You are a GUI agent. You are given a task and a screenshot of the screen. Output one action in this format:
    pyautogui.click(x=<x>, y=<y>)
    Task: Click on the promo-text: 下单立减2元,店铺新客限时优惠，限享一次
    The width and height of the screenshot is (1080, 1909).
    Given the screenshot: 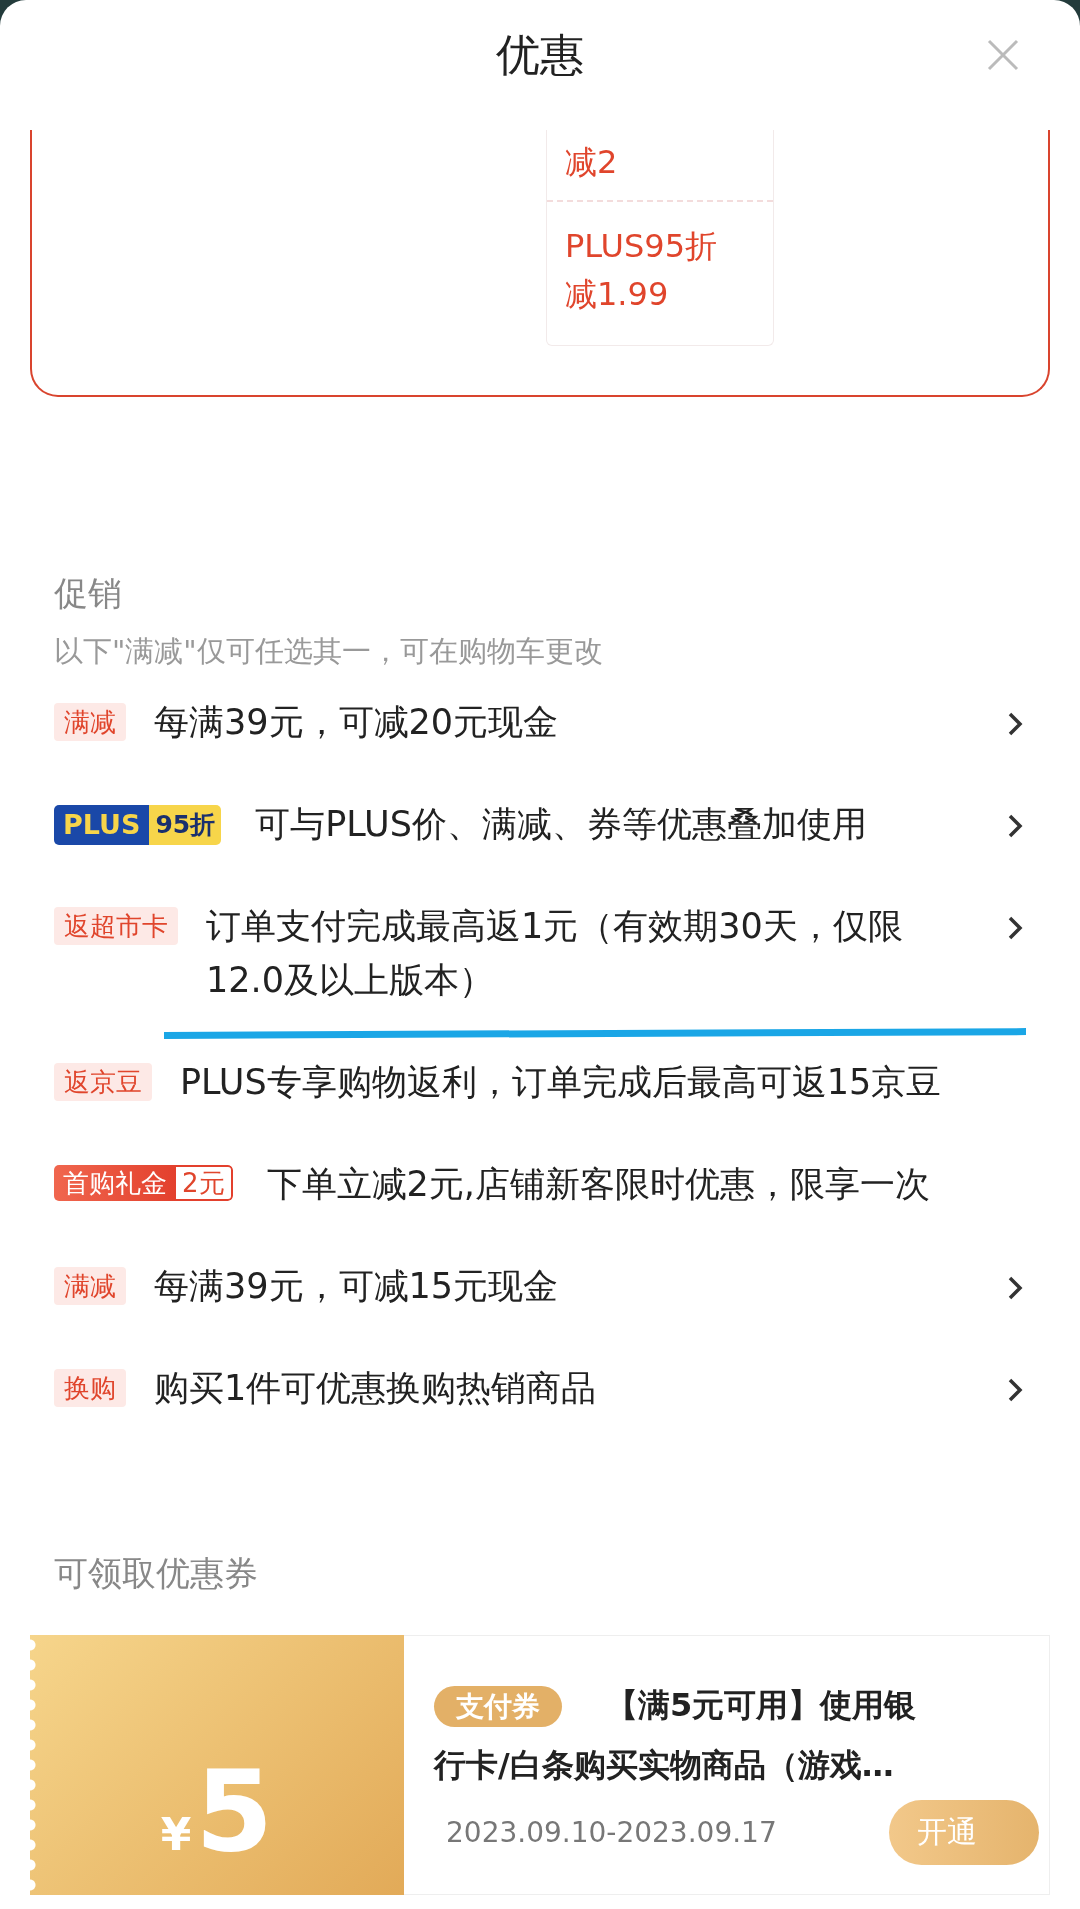 What is the action you would take?
    pyautogui.click(x=598, y=1184)
    